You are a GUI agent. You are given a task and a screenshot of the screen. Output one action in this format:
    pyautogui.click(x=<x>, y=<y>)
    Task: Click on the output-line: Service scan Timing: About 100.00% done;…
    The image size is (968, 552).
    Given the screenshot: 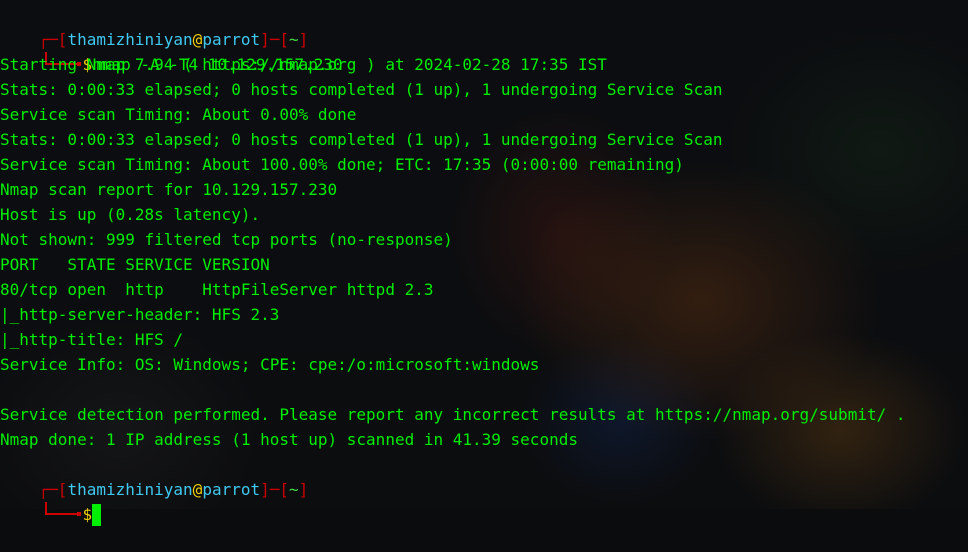 What is the action you would take?
    pyautogui.click(x=342, y=164)
    